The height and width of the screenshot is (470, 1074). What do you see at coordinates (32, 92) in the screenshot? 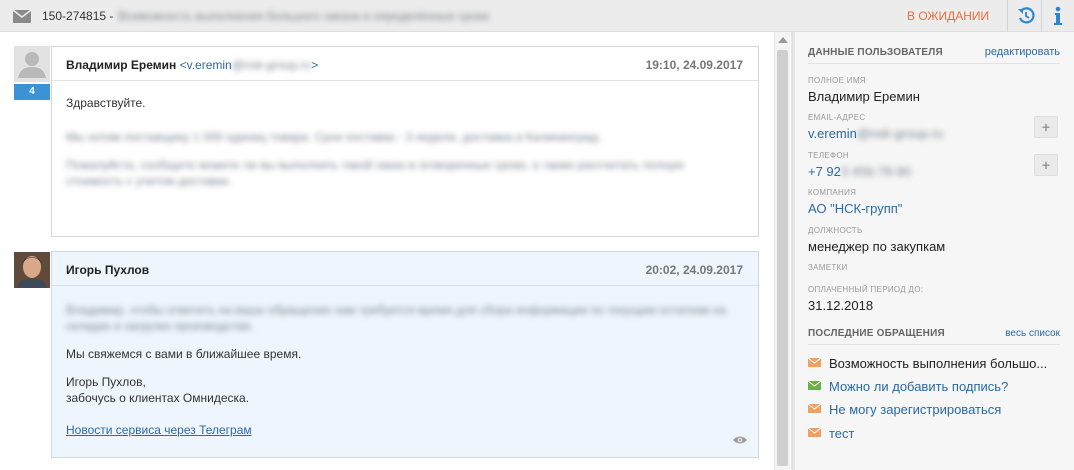
I see `message-count-badge: 4` at bounding box center [32, 92].